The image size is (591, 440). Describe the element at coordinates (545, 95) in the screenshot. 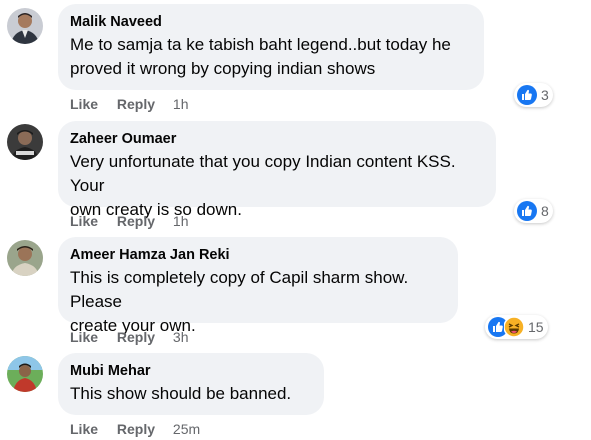

I see `reaction-count: 3` at that location.